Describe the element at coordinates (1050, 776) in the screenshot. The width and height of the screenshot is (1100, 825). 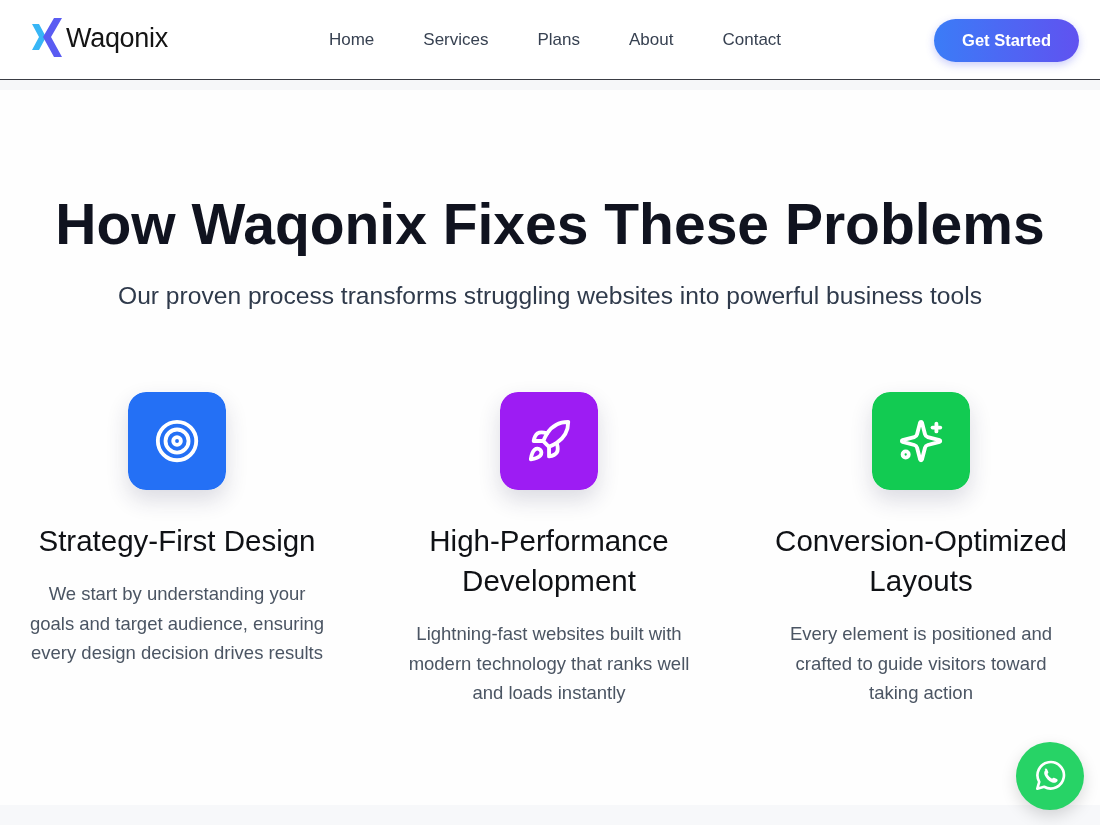
I see `phone-bubble-icon` at that location.